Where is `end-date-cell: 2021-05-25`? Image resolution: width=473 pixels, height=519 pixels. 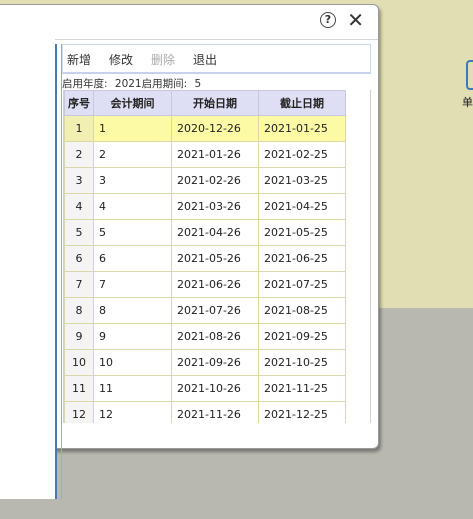
end-date-cell: 2021-05-25 is located at coordinates (302, 232).